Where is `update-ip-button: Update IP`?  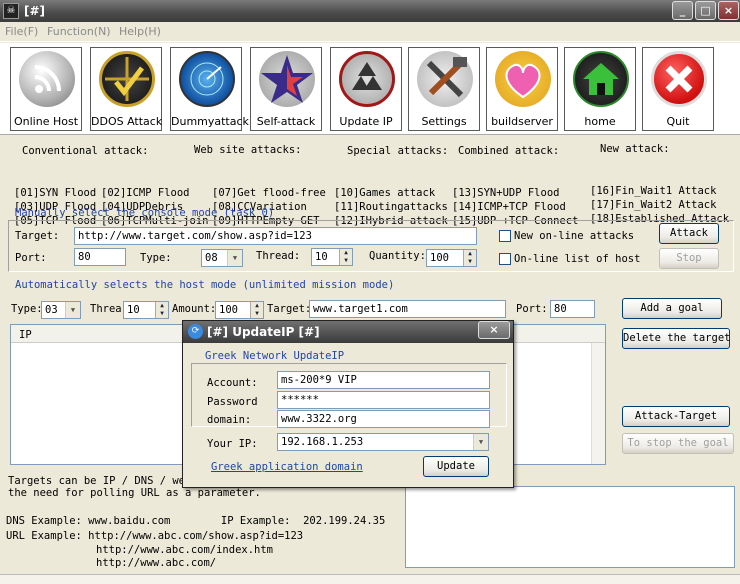
update-ip-button: Update IP is located at coordinates (366, 89).